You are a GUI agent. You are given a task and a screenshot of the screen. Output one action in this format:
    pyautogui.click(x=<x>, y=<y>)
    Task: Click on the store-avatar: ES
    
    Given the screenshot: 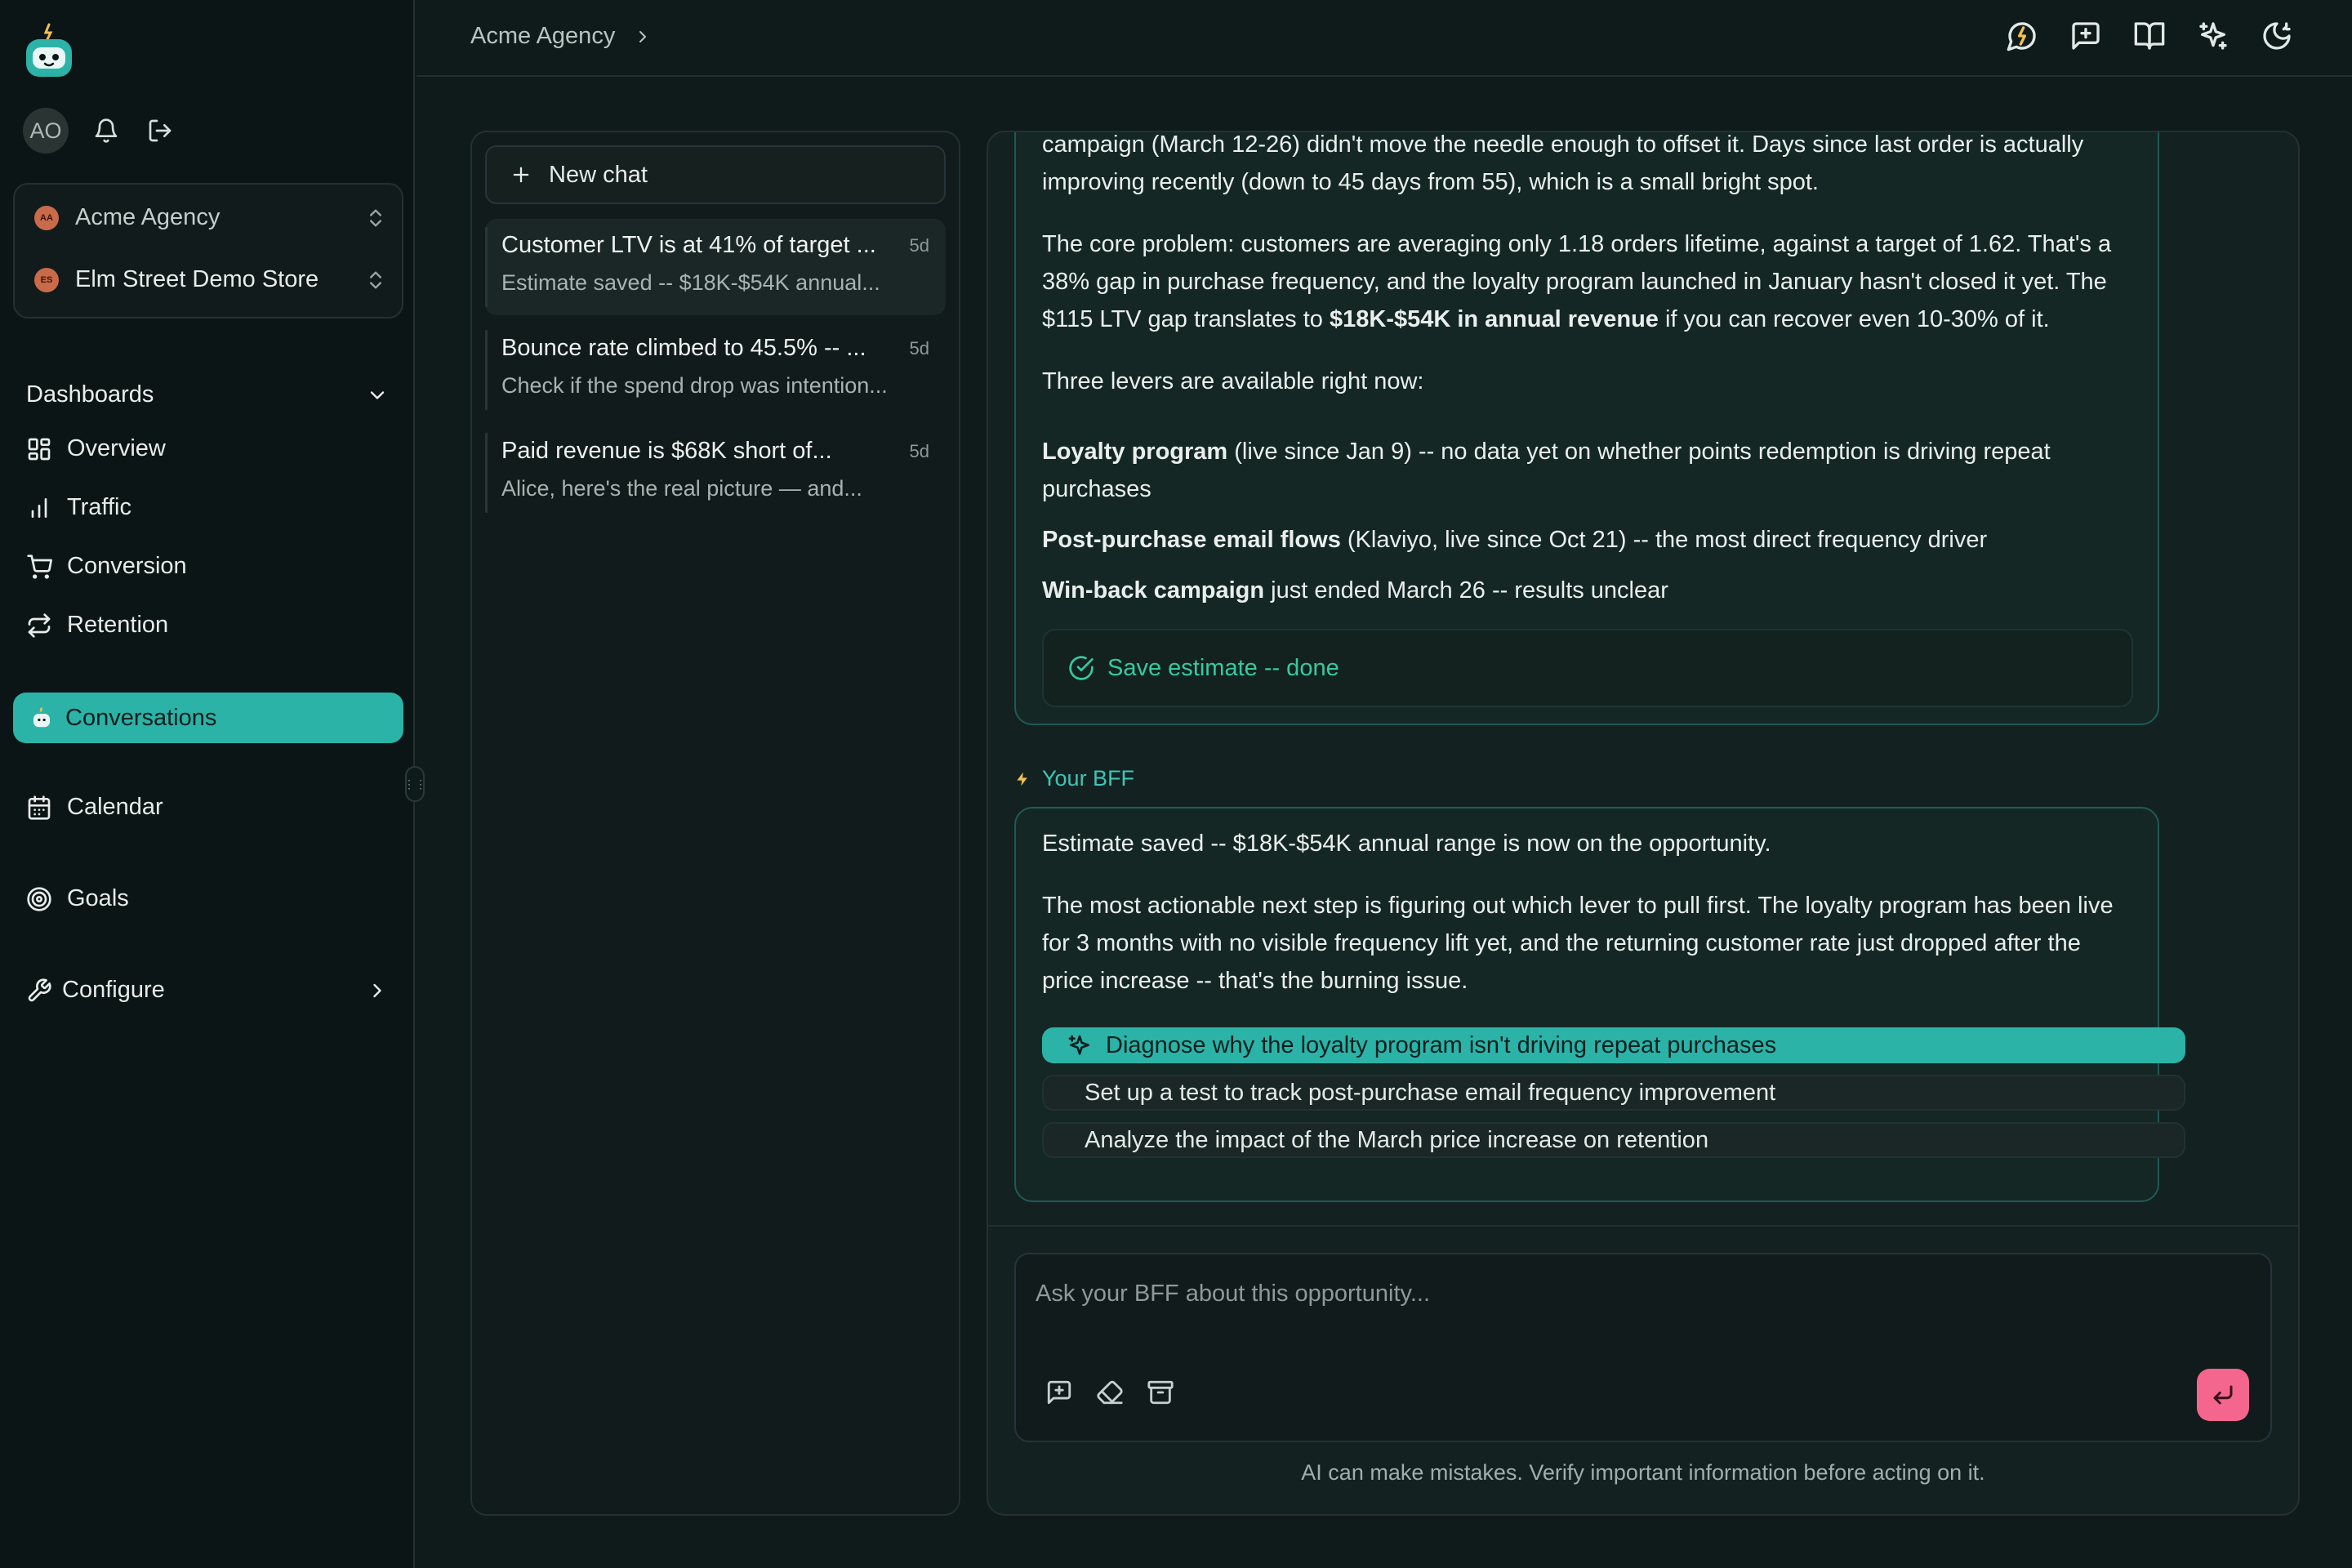 What is the action you would take?
    pyautogui.click(x=46, y=279)
    